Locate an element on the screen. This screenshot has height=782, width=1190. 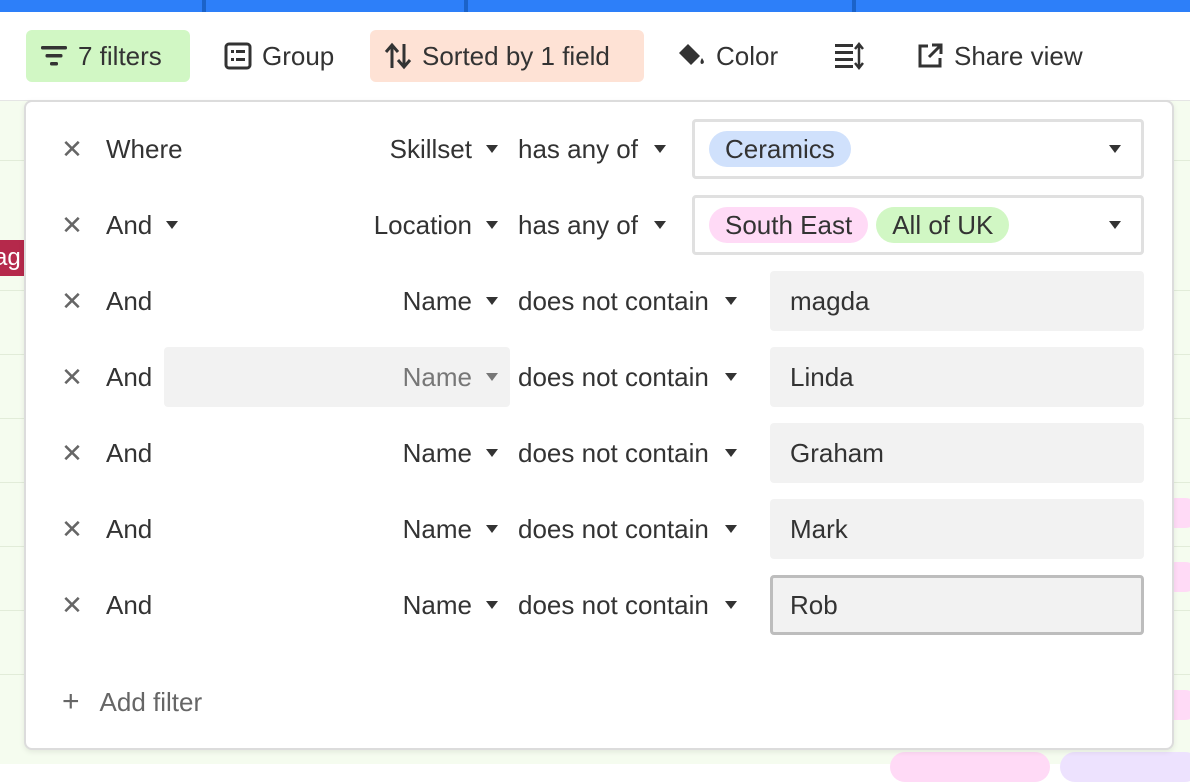
value-multiselect: Ceramics is located at coordinates (918, 149).